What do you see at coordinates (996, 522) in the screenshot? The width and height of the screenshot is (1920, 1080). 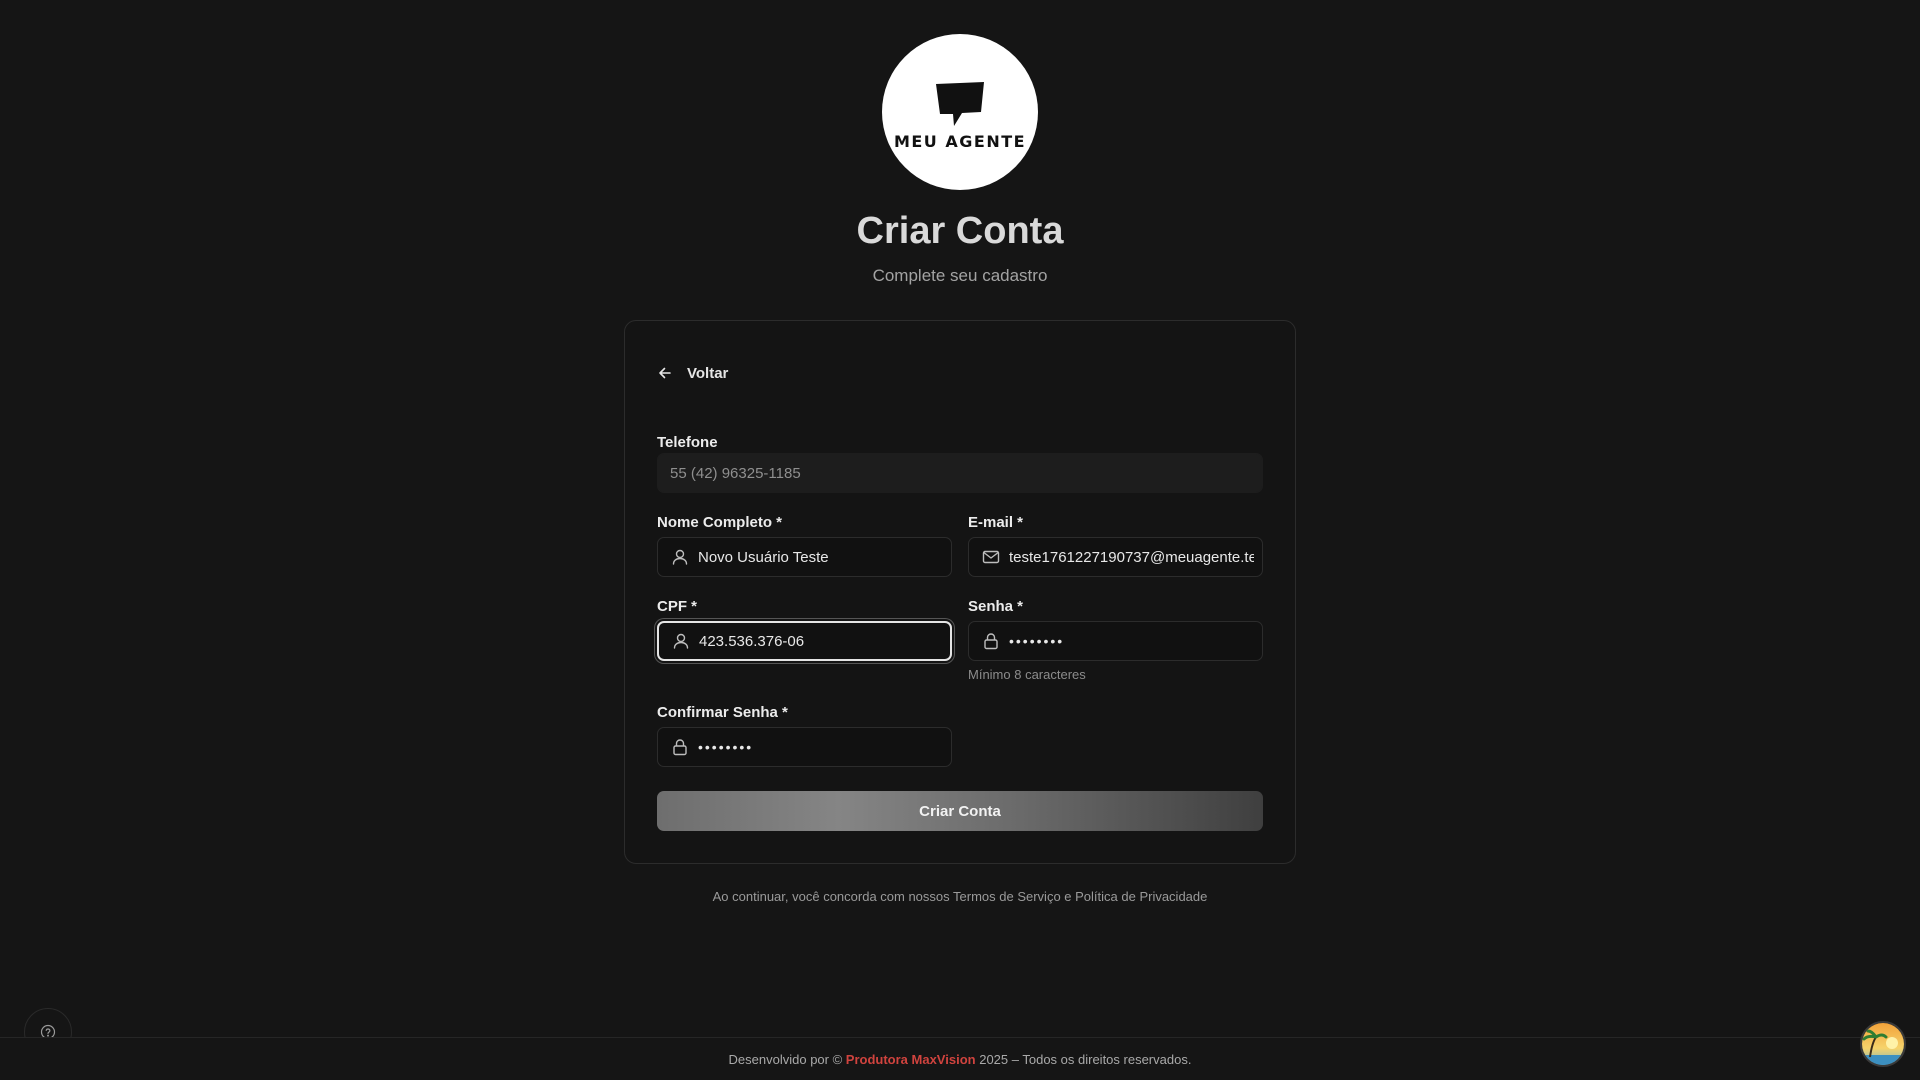 I see `email-label: E-mail *` at bounding box center [996, 522].